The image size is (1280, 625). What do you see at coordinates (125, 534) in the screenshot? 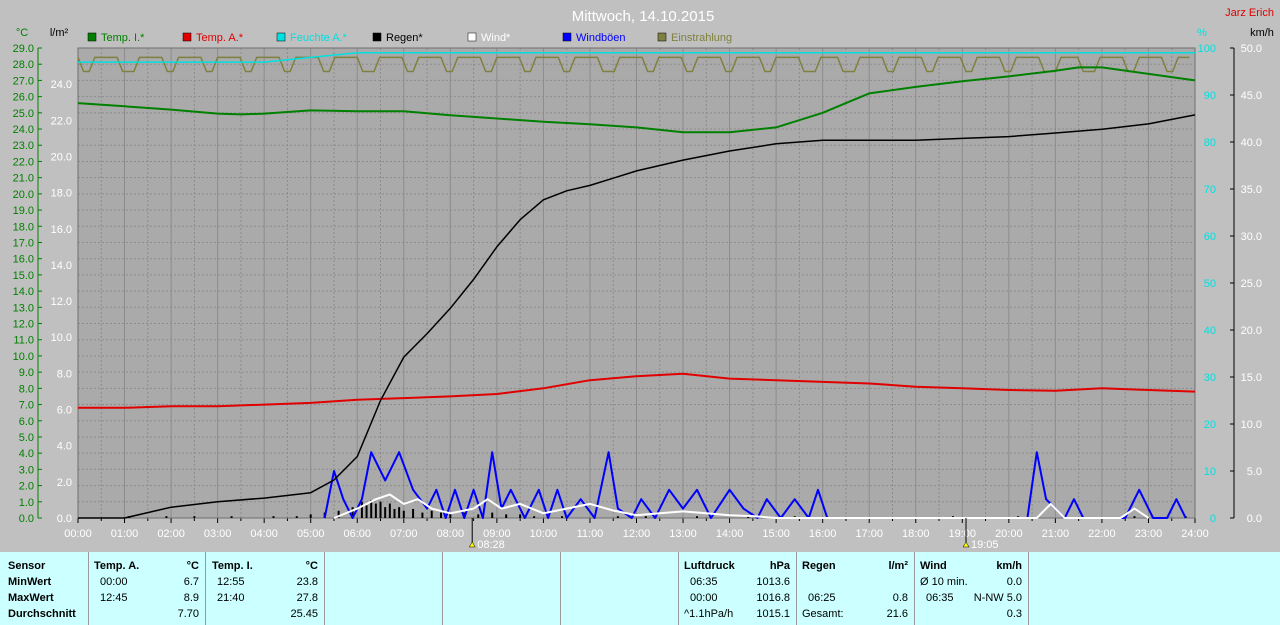
I see `x-tick-label: 01:00` at bounding box center [125, 534].